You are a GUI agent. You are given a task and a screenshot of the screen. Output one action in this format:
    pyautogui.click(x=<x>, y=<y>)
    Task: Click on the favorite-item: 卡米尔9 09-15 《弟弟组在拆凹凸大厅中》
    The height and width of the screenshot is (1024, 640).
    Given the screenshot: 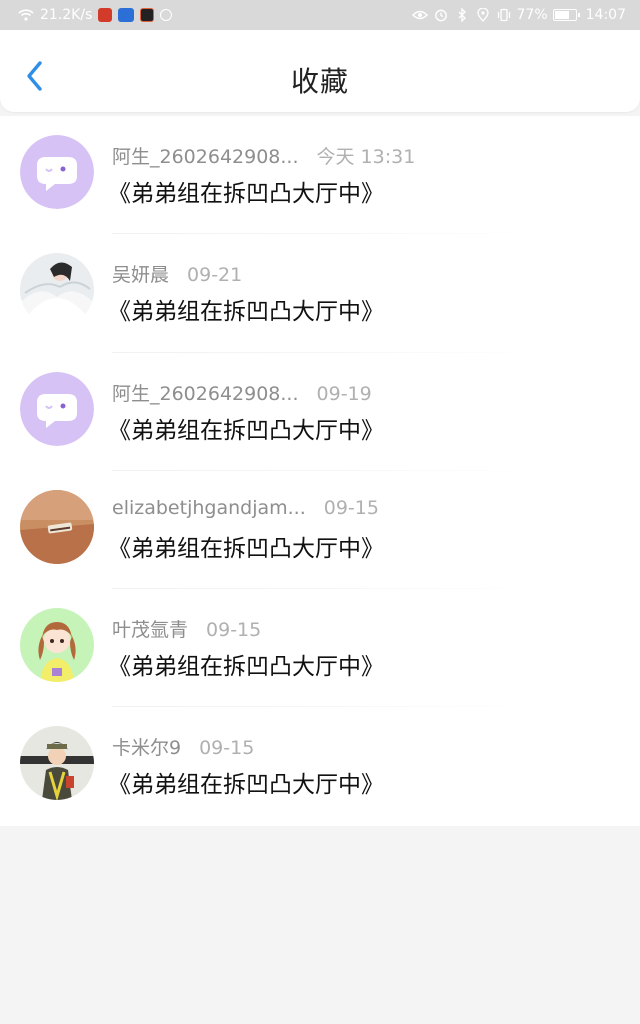 What is the action you would take?
    pyautogui.click(x=320, y=766)
    